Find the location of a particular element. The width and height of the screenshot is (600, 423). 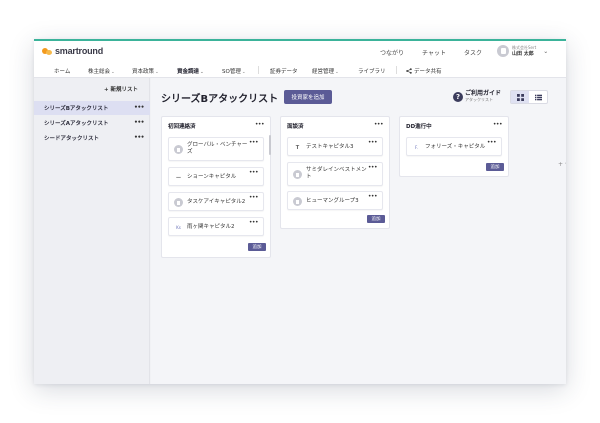

menu-library: ライブラリ is located at coordinates (372, 71).